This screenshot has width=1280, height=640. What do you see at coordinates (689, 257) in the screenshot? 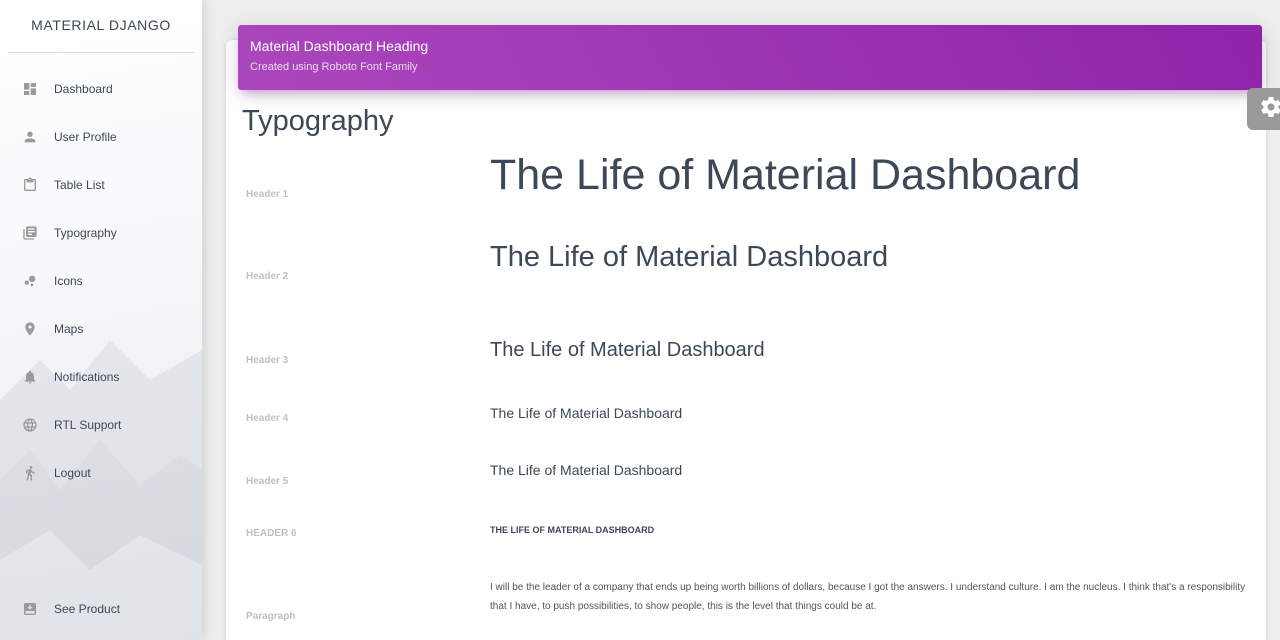
I see `h2-sample: The Life of Material Dashboard` at bounding box center [689, 257].